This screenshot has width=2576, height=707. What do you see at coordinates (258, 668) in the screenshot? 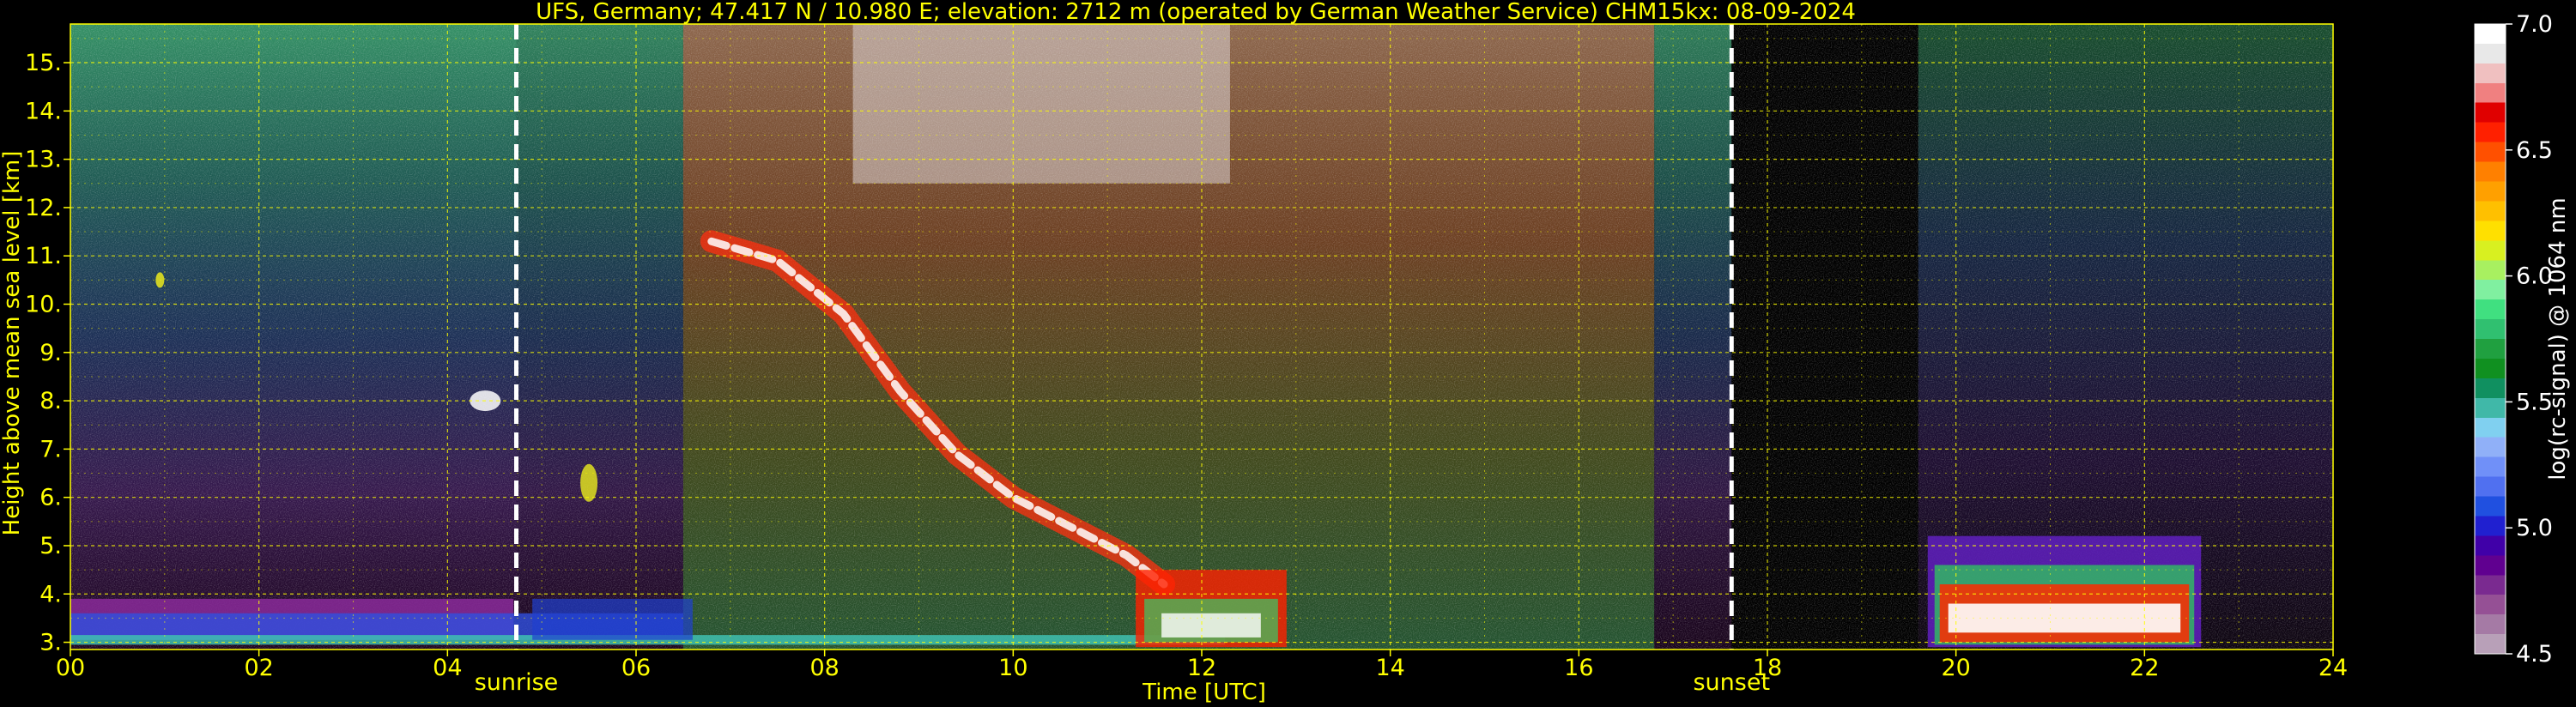
I see `x-tick-label-1: 02` at bounding box center [258, 668].